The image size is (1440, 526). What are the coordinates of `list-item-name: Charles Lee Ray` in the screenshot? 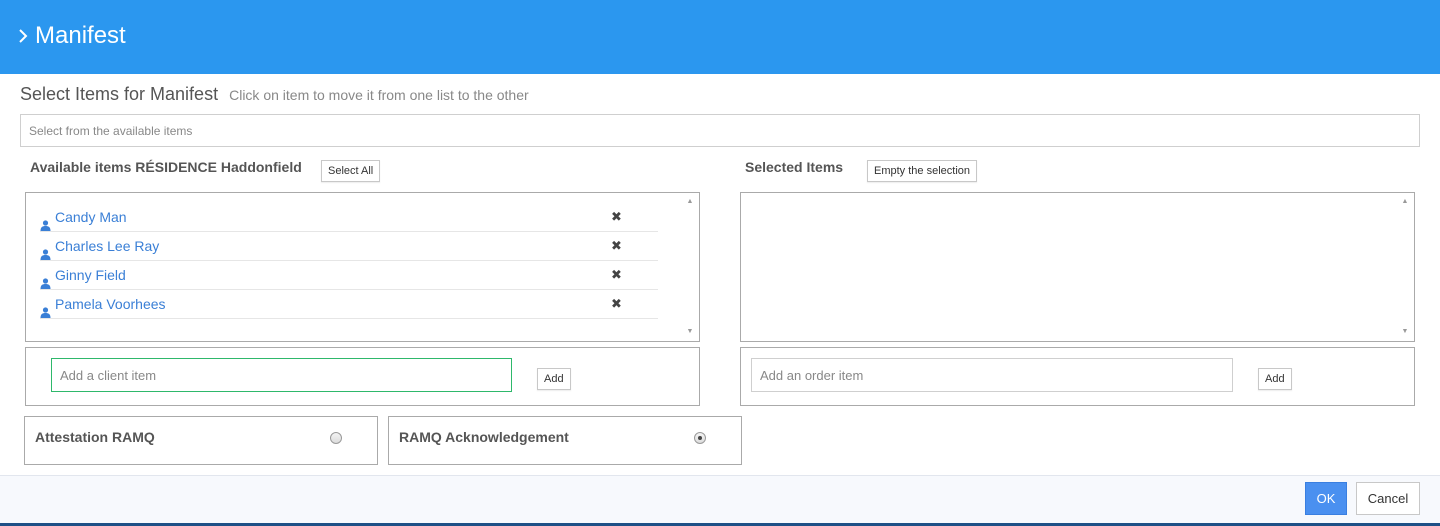 It's located at (107, 246).